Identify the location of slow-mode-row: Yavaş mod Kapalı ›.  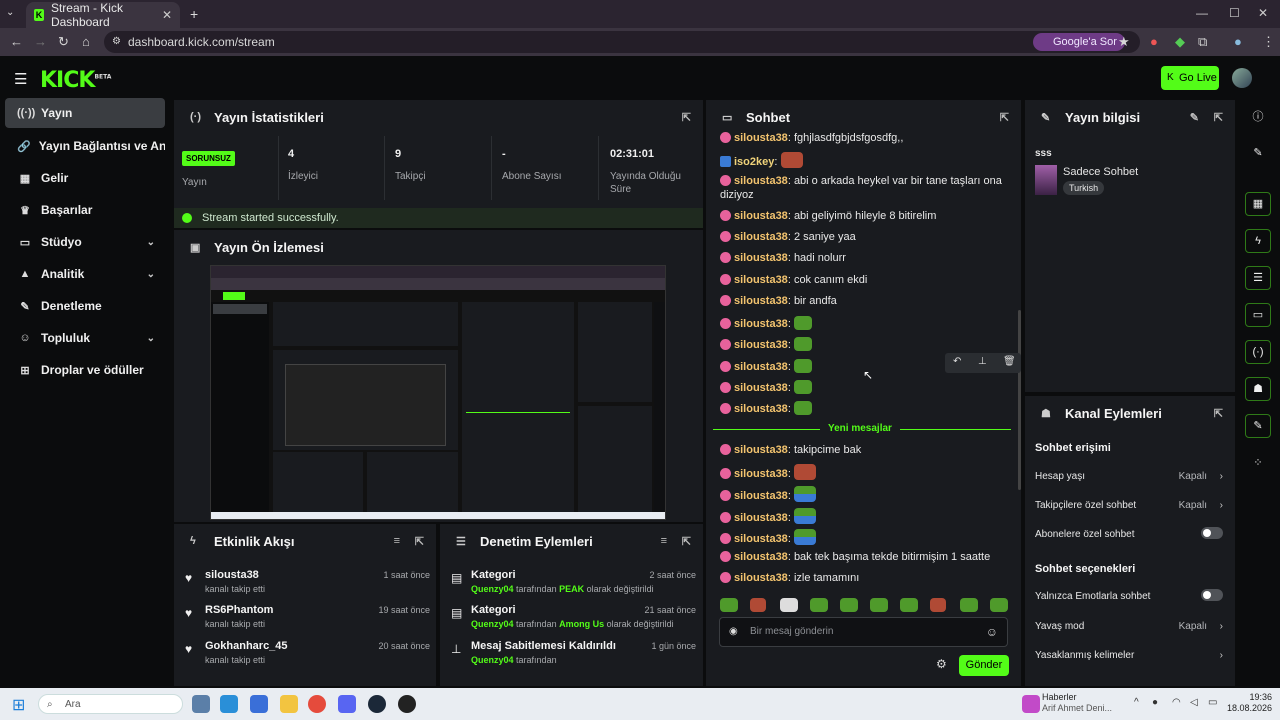
(1130, 626).